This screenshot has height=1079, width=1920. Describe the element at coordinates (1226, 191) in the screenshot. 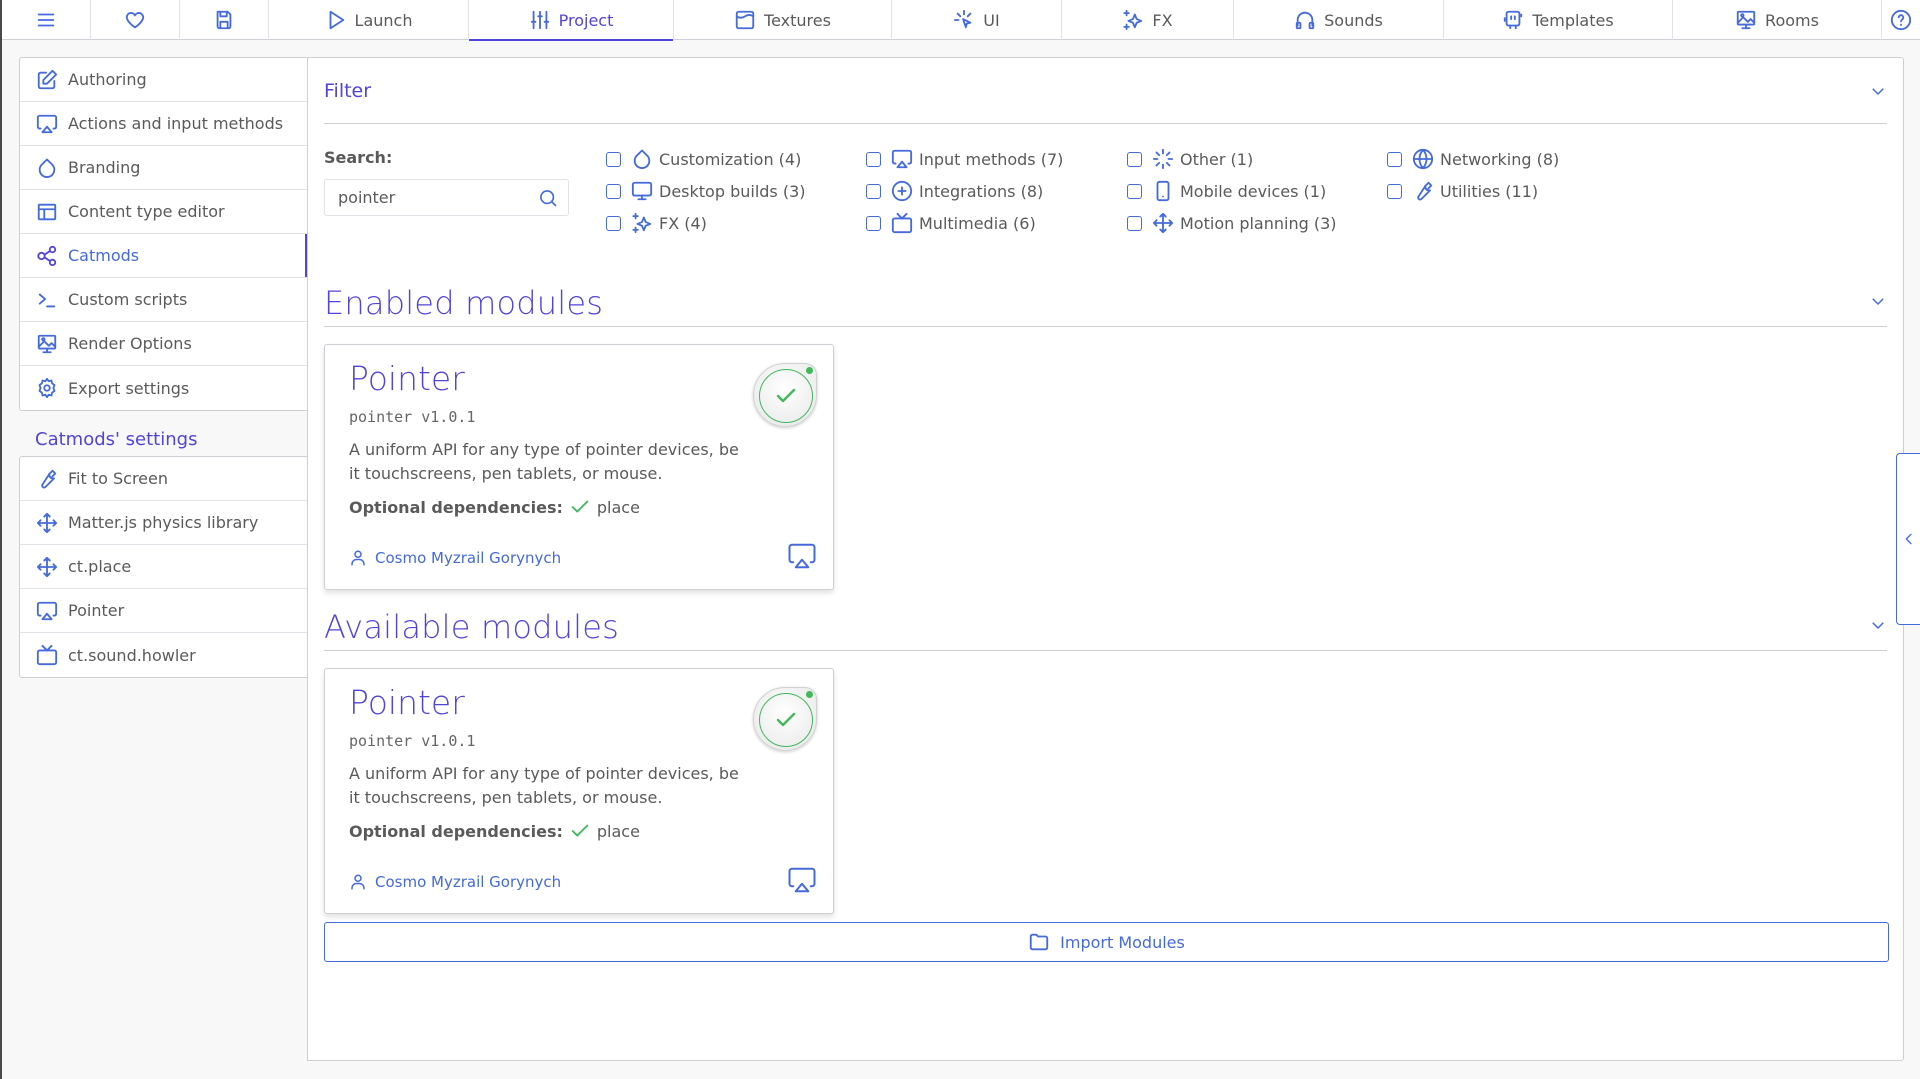

I see `filter-category-mobile: Mobile devices (1)` at that location.